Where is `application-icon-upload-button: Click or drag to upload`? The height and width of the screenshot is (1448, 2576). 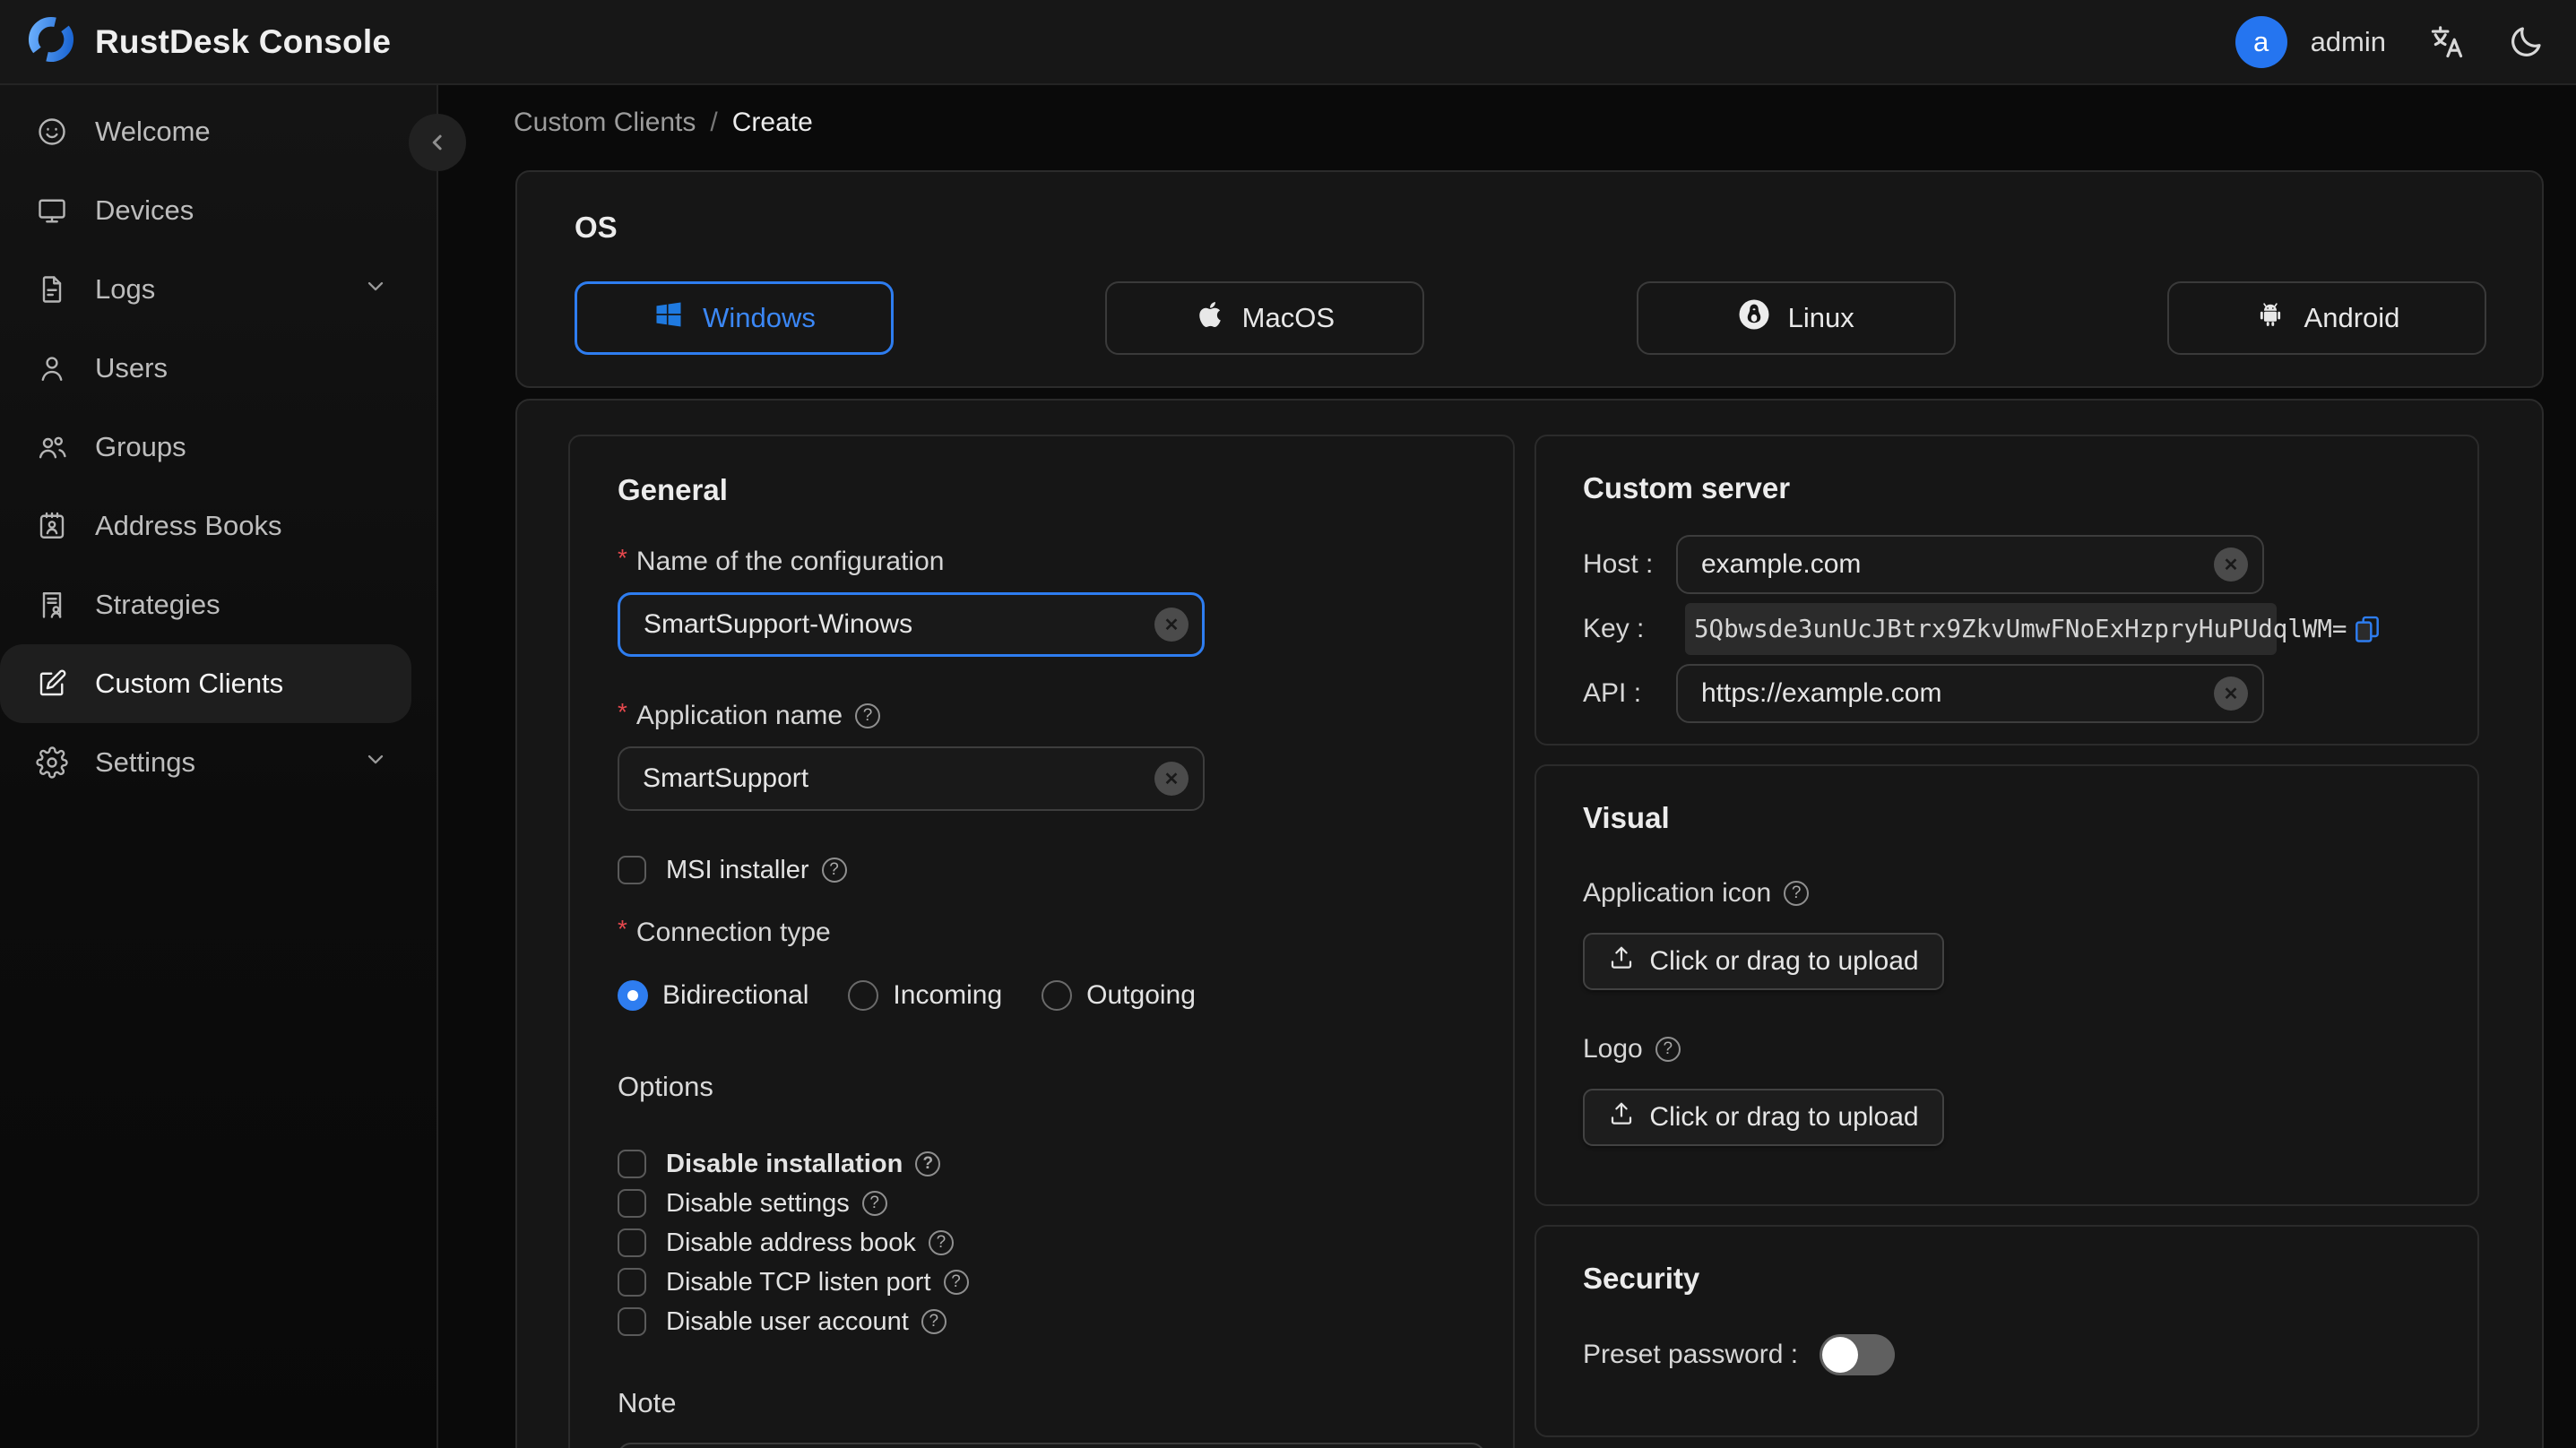
application-icon-upload-button: Click or drag to upload is located at coordinates (1763, 962).